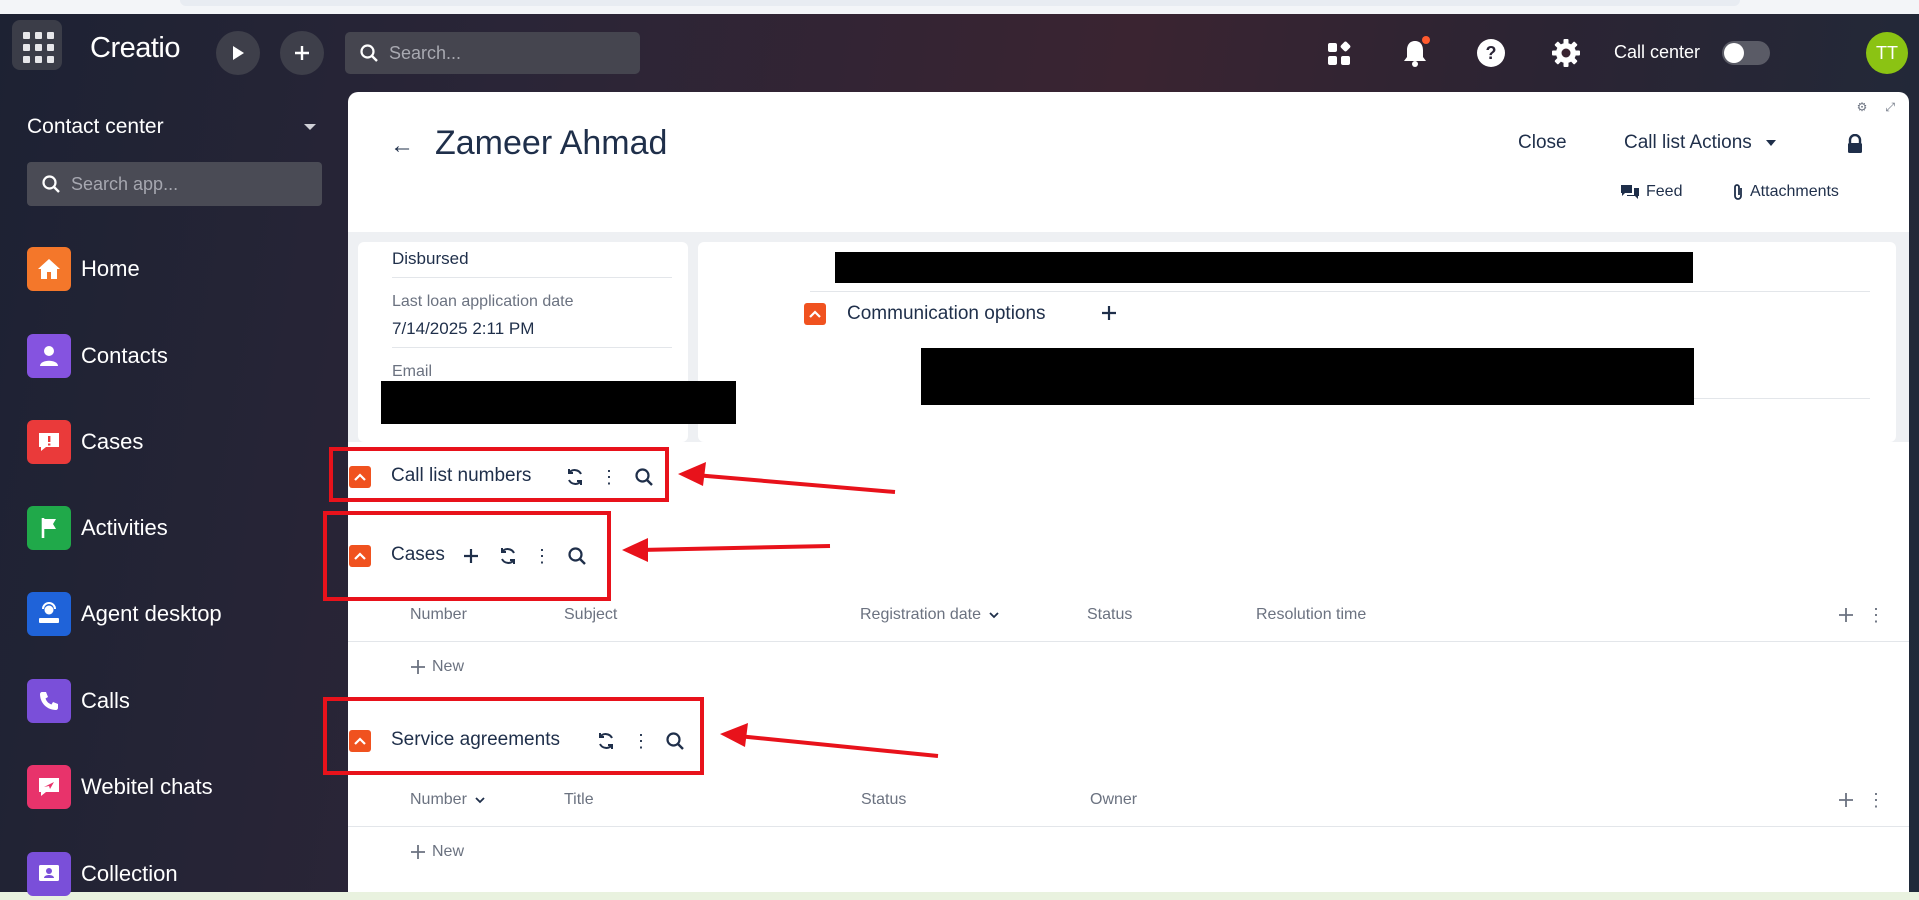  I want to click on column-header-subject: Subject, so click(590, 615).